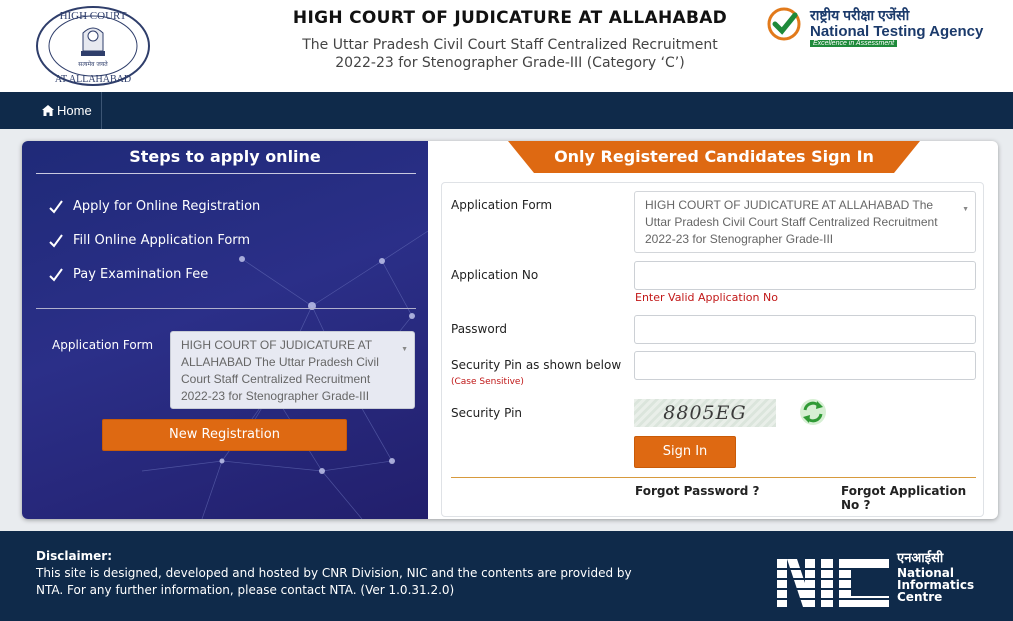  What do you see at coordinates (495, 275) in the screenshot?
I see `application-no-label: Application No` at bounding box center [495, 275].